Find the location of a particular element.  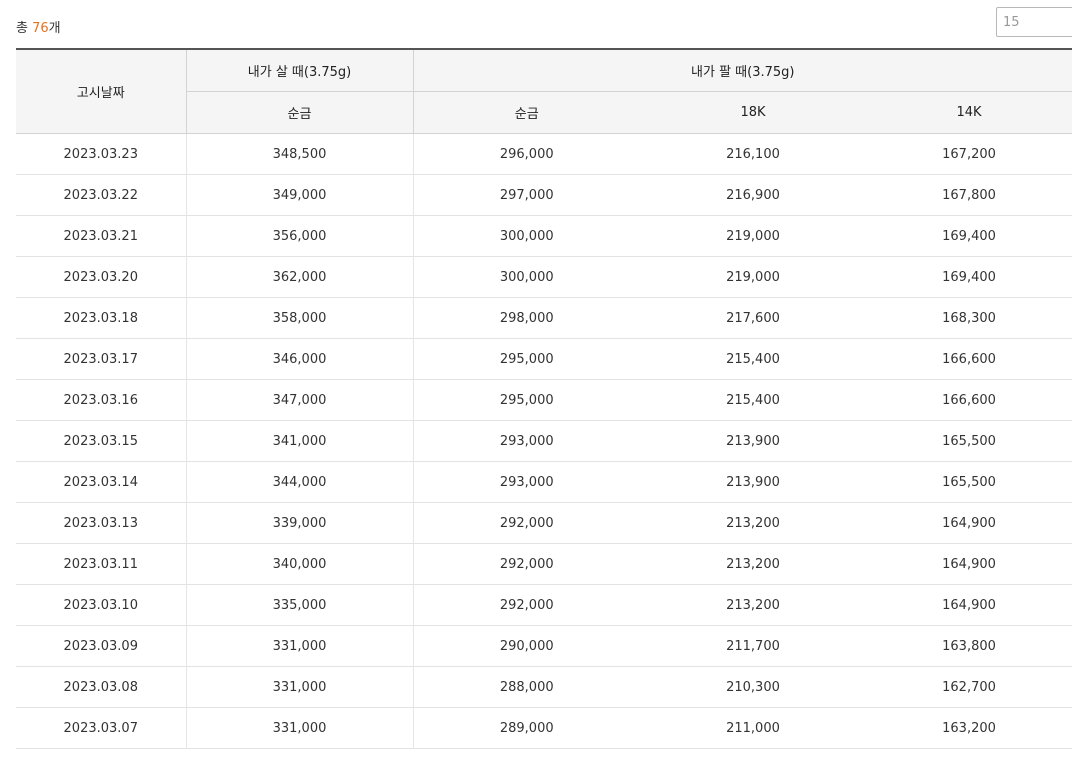

table-row: 2023.03.14 344,000 293,000 213,900 165,500 is located at coordinates (544, 482).